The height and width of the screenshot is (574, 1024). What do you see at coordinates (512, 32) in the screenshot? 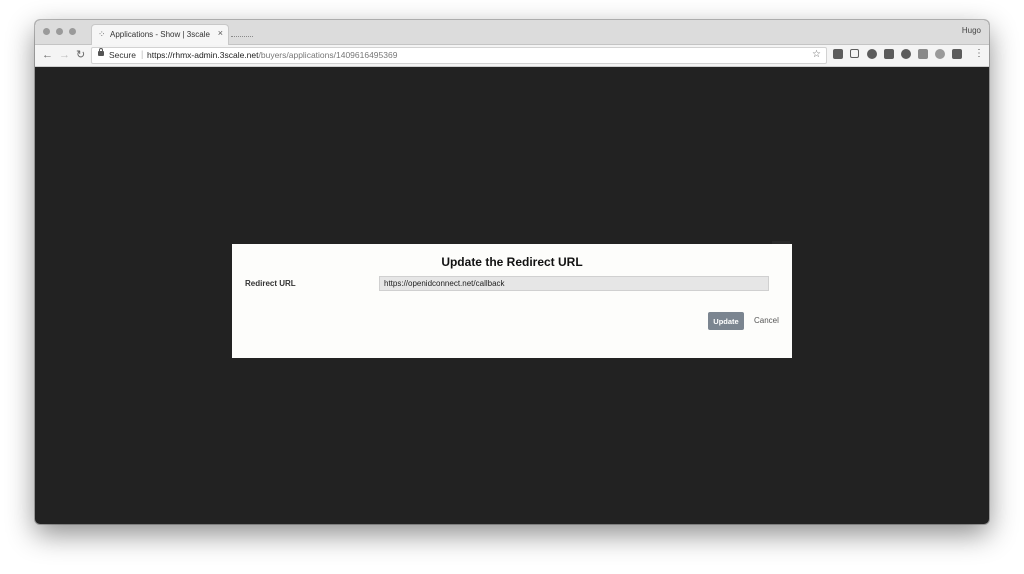
I see `tab-strip: ⁘ Applications - Show | 3scale × Hugo` at bounding box center [512, 32].